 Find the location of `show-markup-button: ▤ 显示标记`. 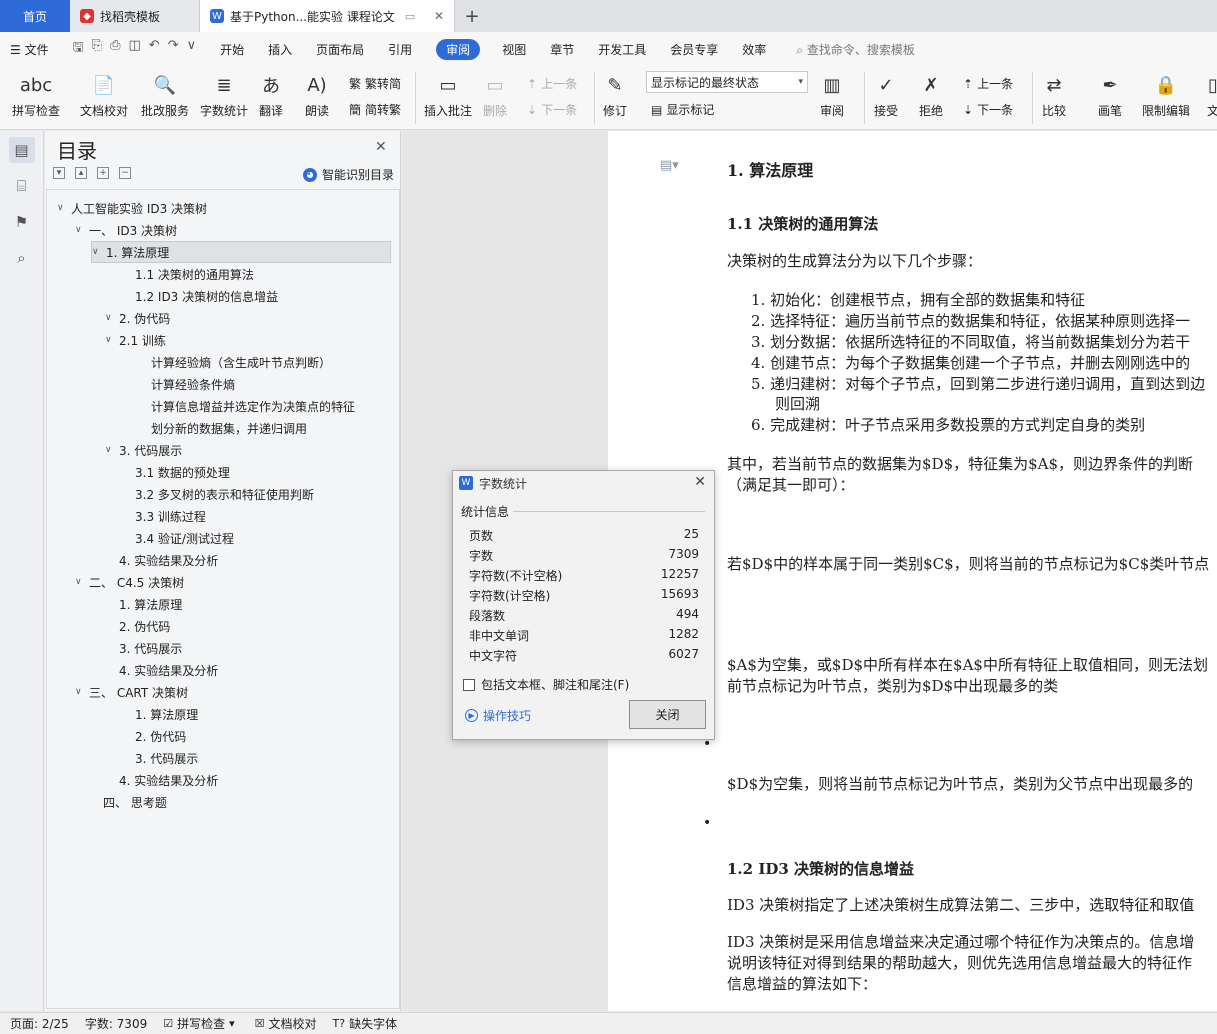

show-markup-button: ▤ 显示标记 is located at coordinates (682, 109).